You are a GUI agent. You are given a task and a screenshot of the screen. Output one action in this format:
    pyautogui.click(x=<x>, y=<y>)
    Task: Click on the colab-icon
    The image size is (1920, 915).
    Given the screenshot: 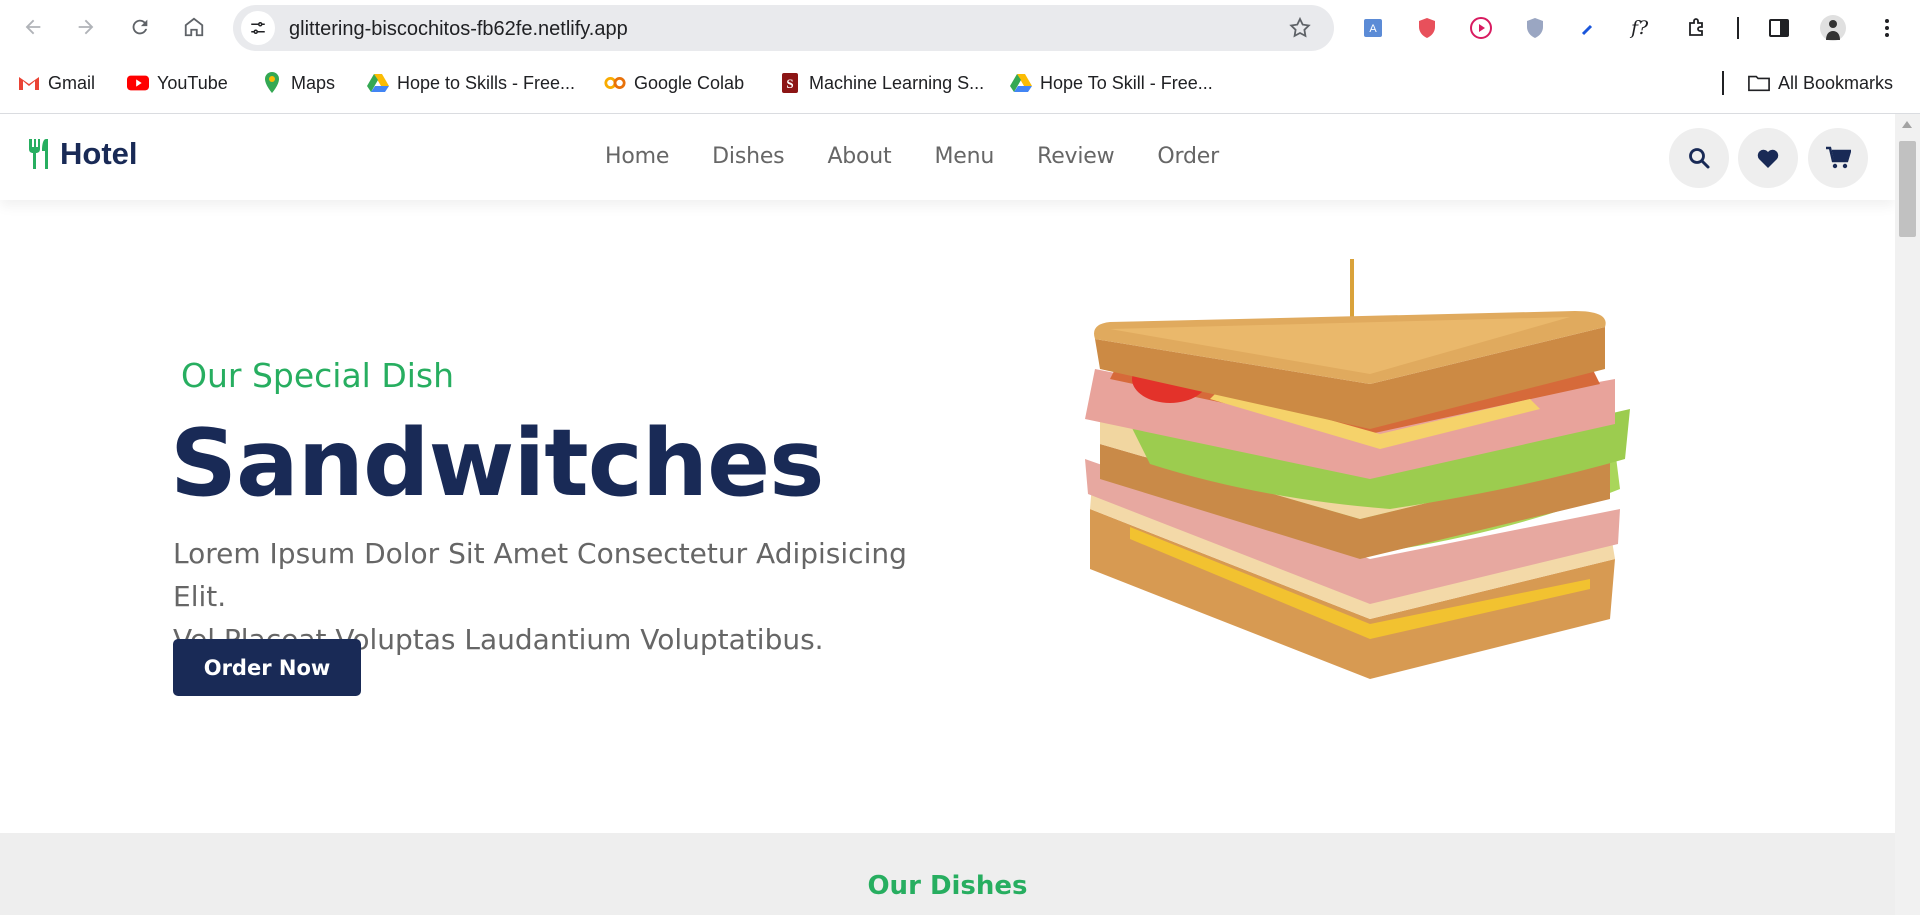 What is the action you would take?
    pyautogui.click(x=615, y=83)
    